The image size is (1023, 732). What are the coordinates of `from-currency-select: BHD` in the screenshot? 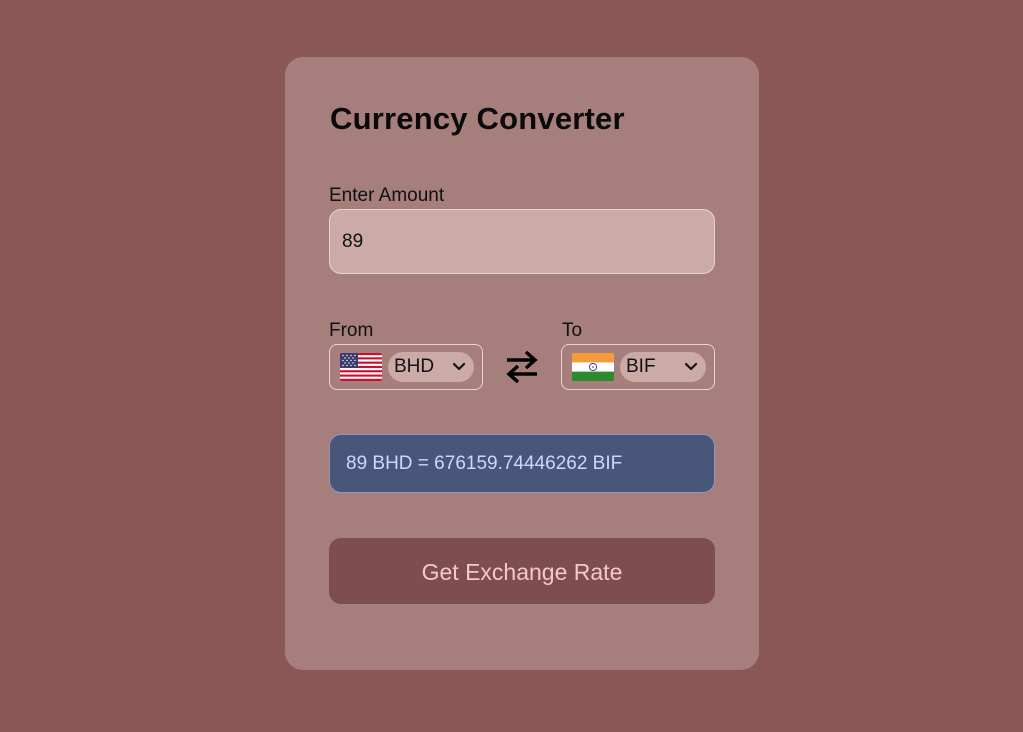 It's located at (431, 367).